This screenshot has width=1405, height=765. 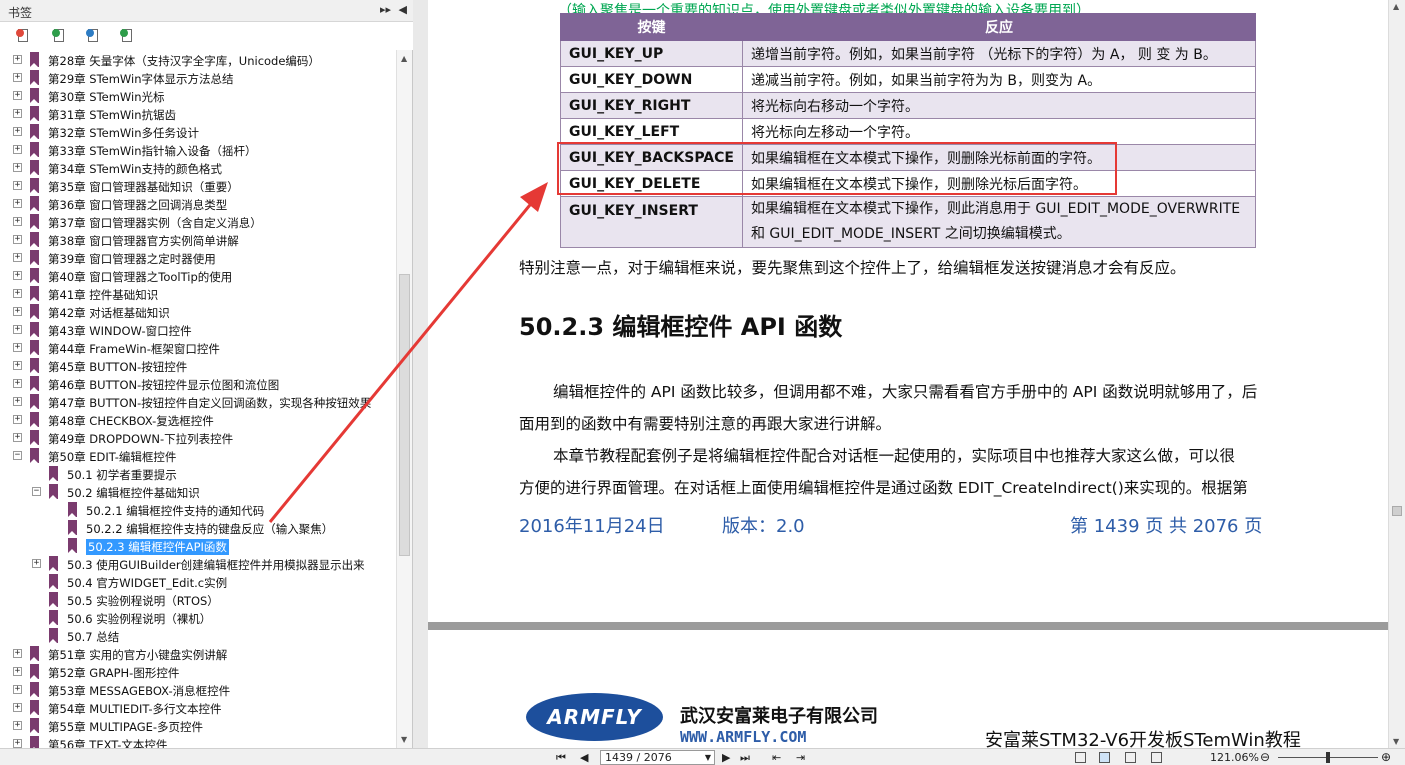 I want to click on bookmark-item: 50.2.1 编辑框控件支持的通知代码, so click(x=198, y=510).